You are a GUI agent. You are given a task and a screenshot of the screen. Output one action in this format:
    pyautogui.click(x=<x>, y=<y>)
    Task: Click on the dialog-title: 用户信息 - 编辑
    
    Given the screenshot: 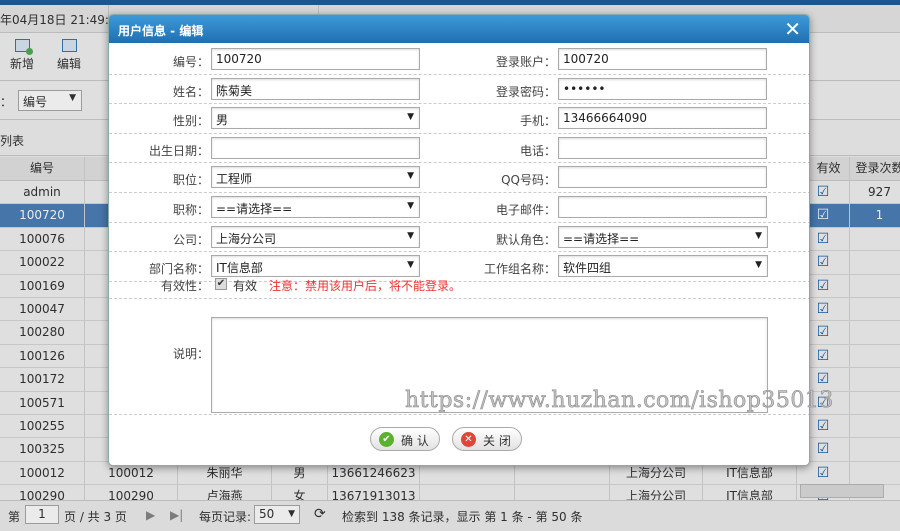 What is the action you would take?
    pyautogui.click(x=459, y=29)
    